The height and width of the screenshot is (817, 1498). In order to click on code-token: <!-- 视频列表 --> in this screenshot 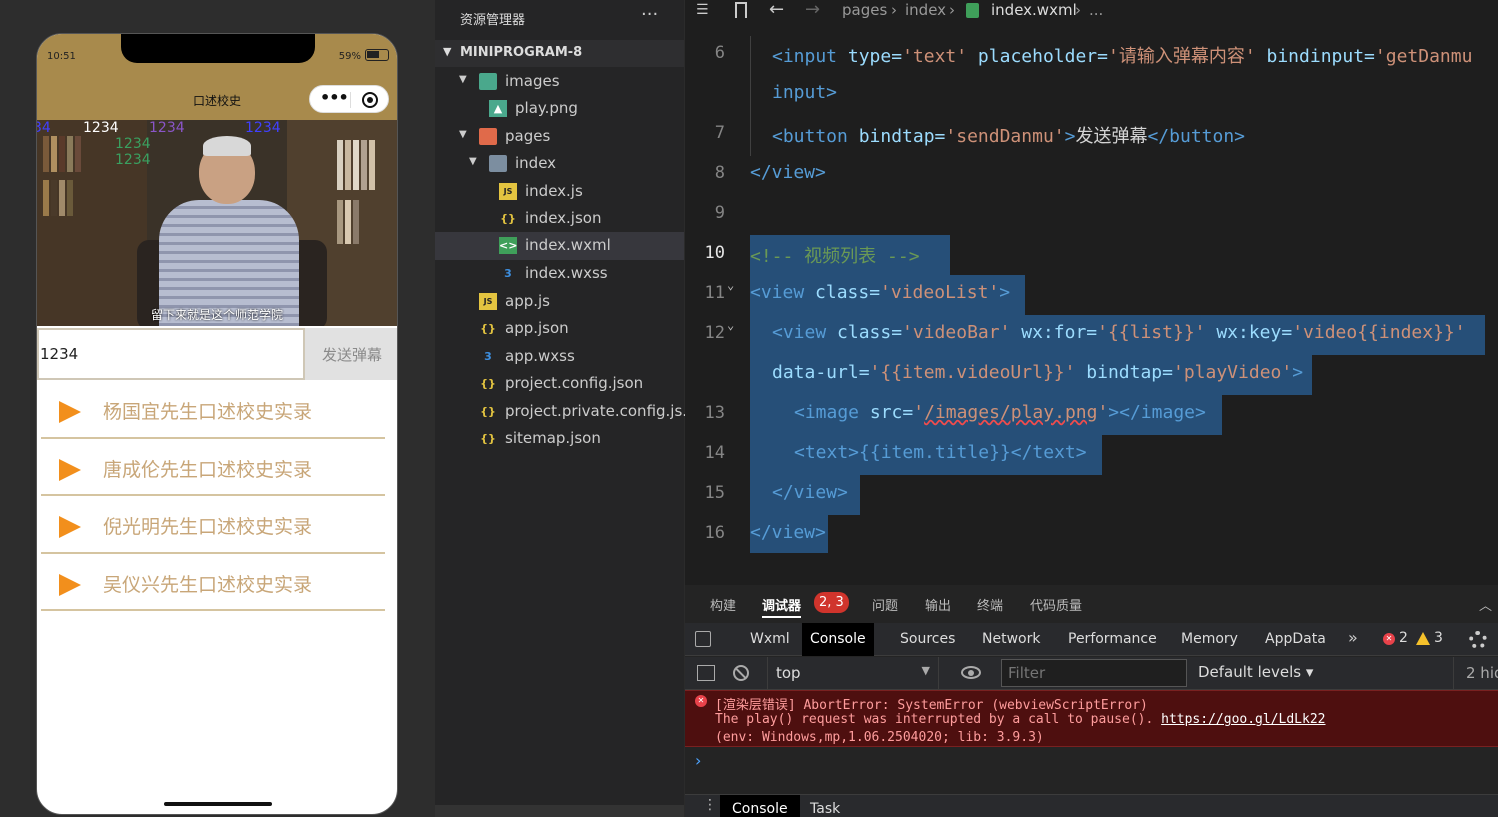, I will do `click(835, 256)`.